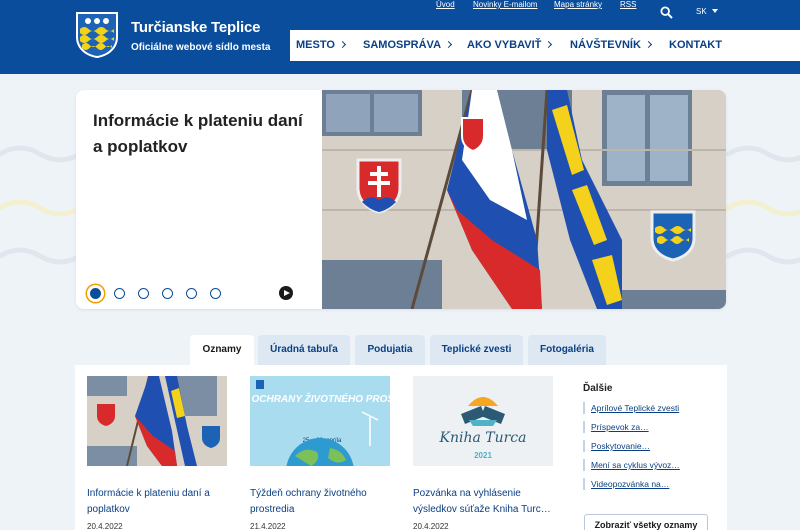 This screenshot has height=530, width=800. What do you see at coordinates (666, 12) in the screenshot?
I see `search-icon` at bounding box center [666, 12].